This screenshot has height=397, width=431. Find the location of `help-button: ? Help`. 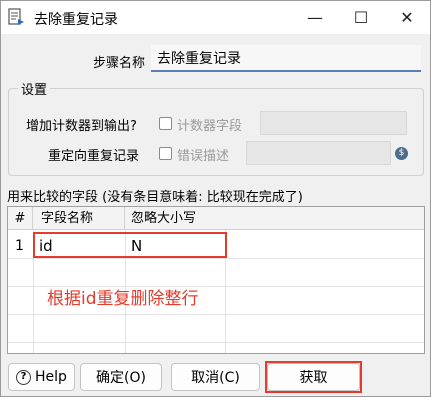

help-button: ? Help is located at coordinates (41, 377).